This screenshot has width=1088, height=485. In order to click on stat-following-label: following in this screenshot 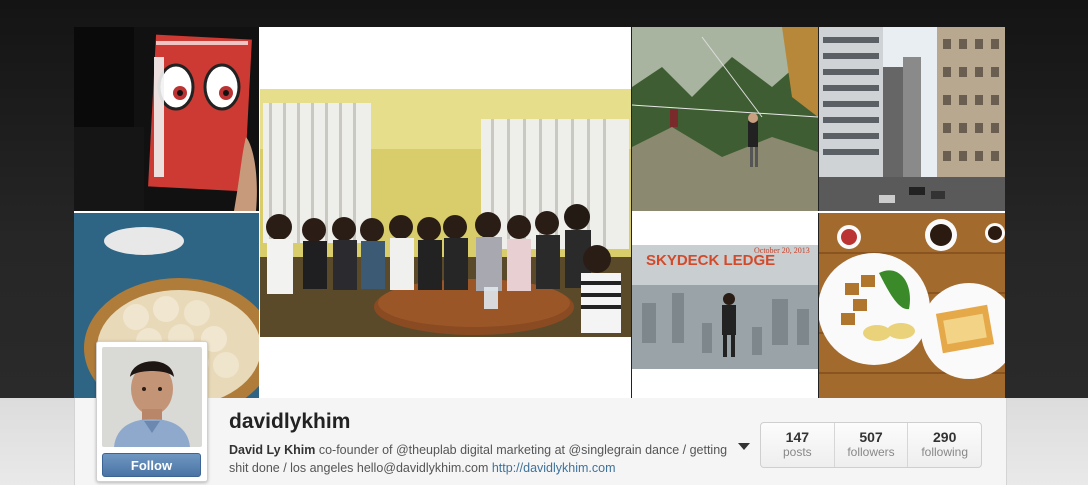, I will do `click(945, 452)`.